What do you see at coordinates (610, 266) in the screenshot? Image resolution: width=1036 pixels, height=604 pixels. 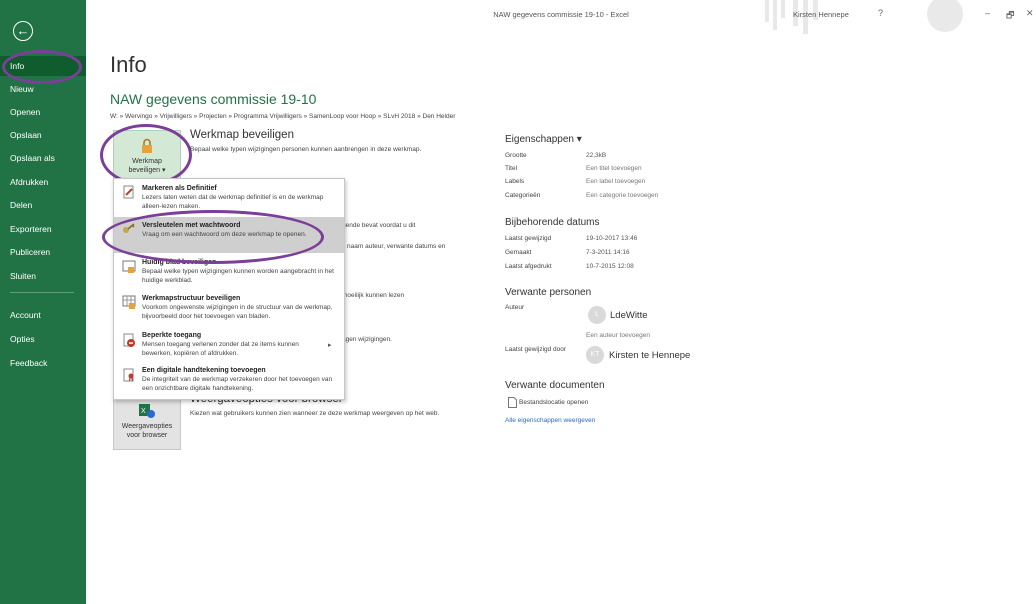 I see `printed-value: 10-7-2015 12:08` at bounding box center [610, 266].